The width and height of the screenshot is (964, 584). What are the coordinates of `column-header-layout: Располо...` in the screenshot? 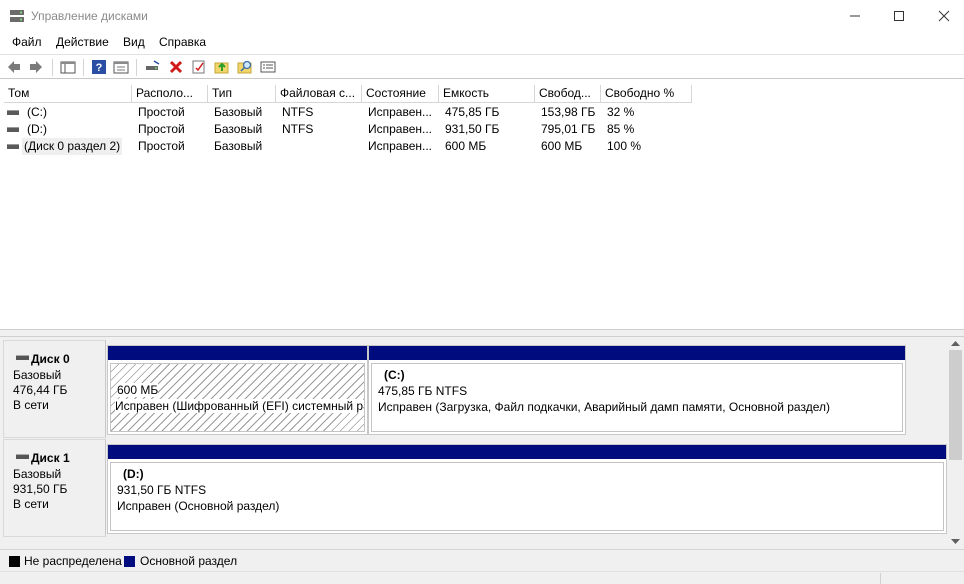 It's located at (170, 94).